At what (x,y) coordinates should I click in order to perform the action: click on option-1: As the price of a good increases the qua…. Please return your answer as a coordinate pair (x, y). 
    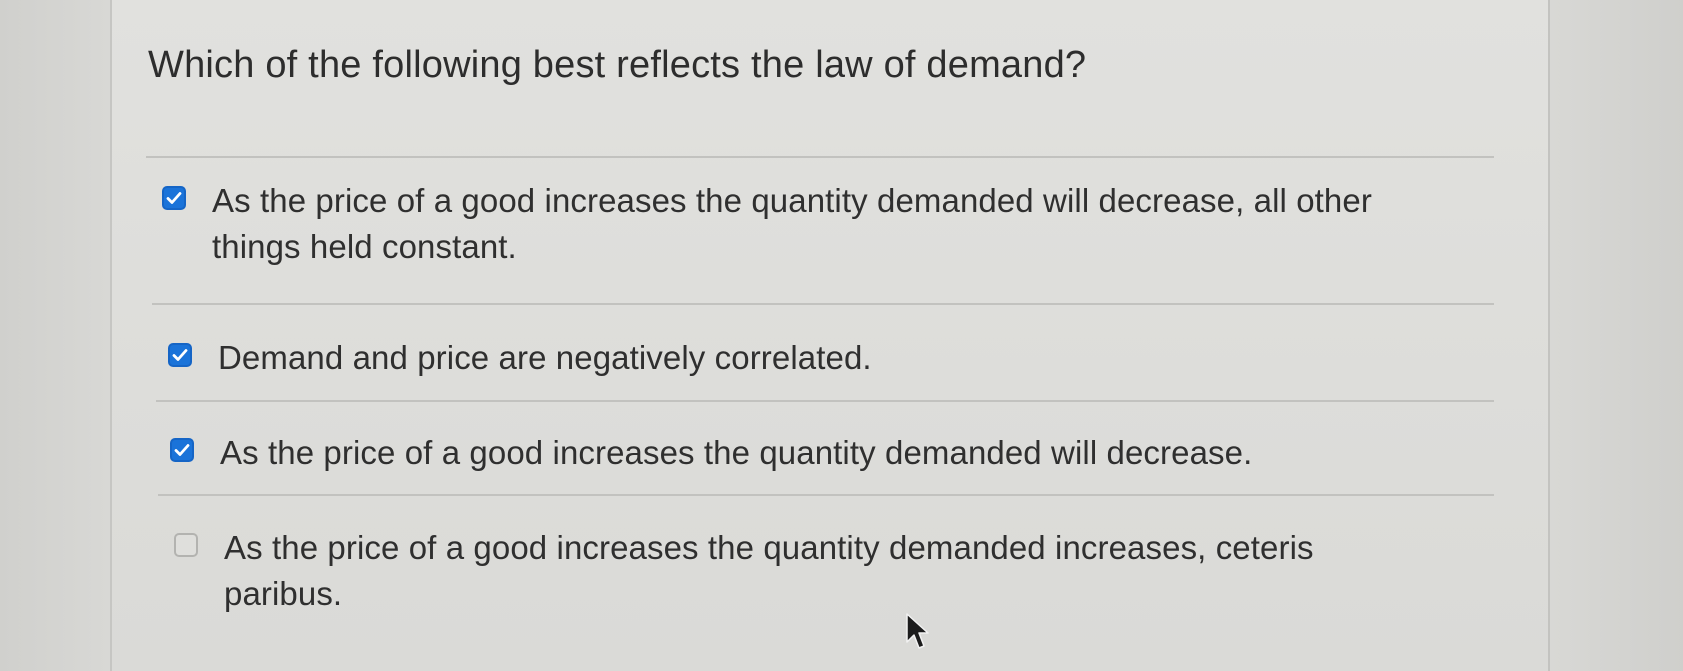
    Looking at the image, I should click on (812, 224).